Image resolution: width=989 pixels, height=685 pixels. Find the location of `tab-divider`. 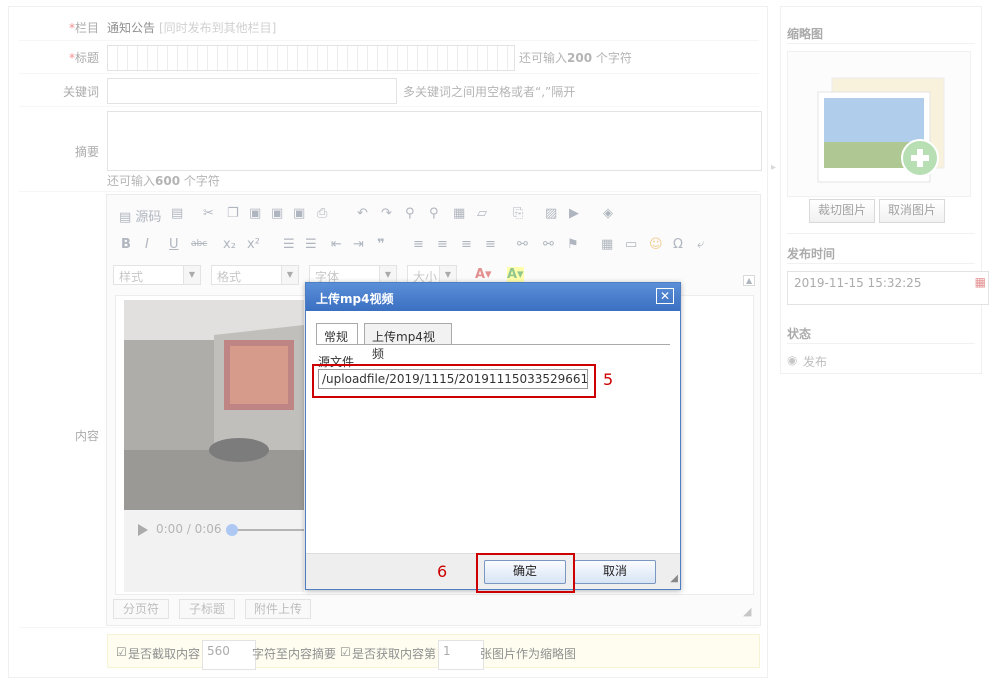

tab-divider is located at coordinates (493, 344).